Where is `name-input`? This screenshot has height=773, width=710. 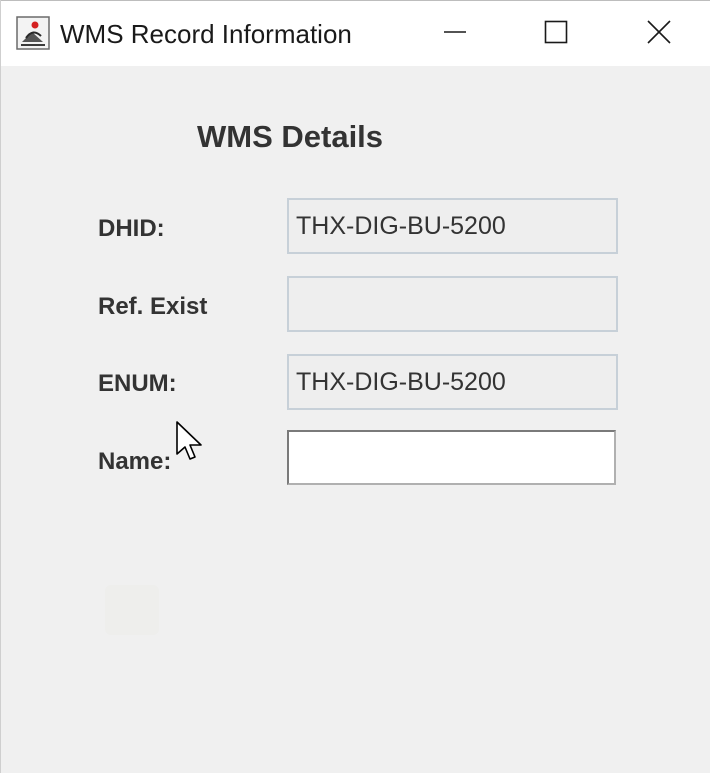 name-input is located at coordinates (451, 457).